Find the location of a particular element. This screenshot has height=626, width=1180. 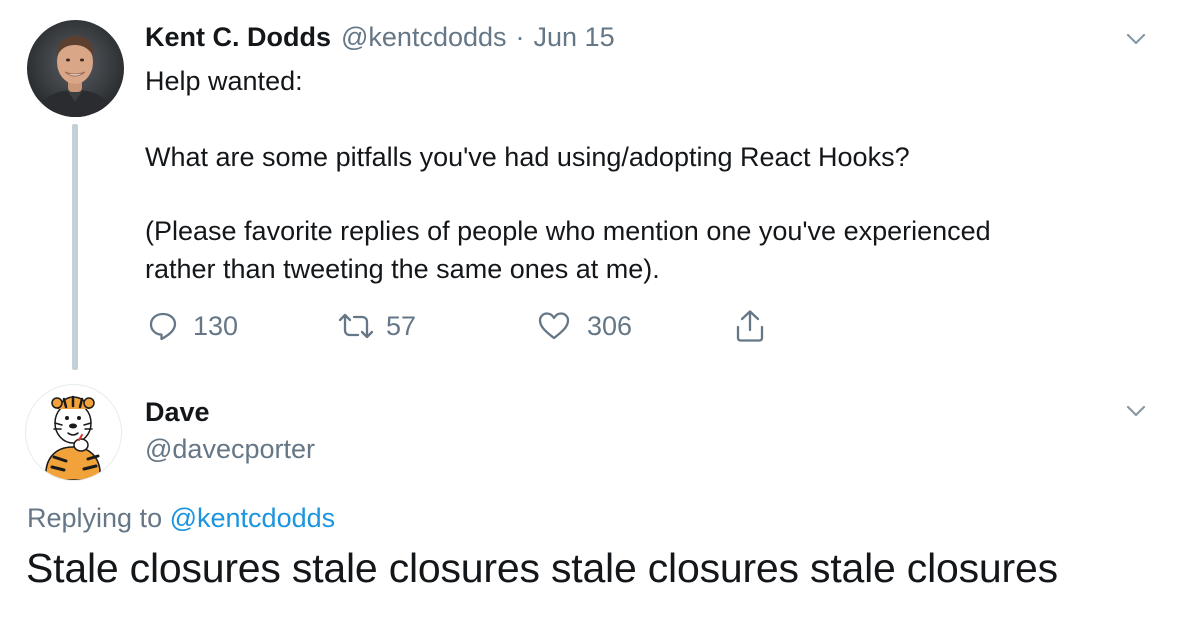

reply-action: 130 is located at coordinates (192, 326).